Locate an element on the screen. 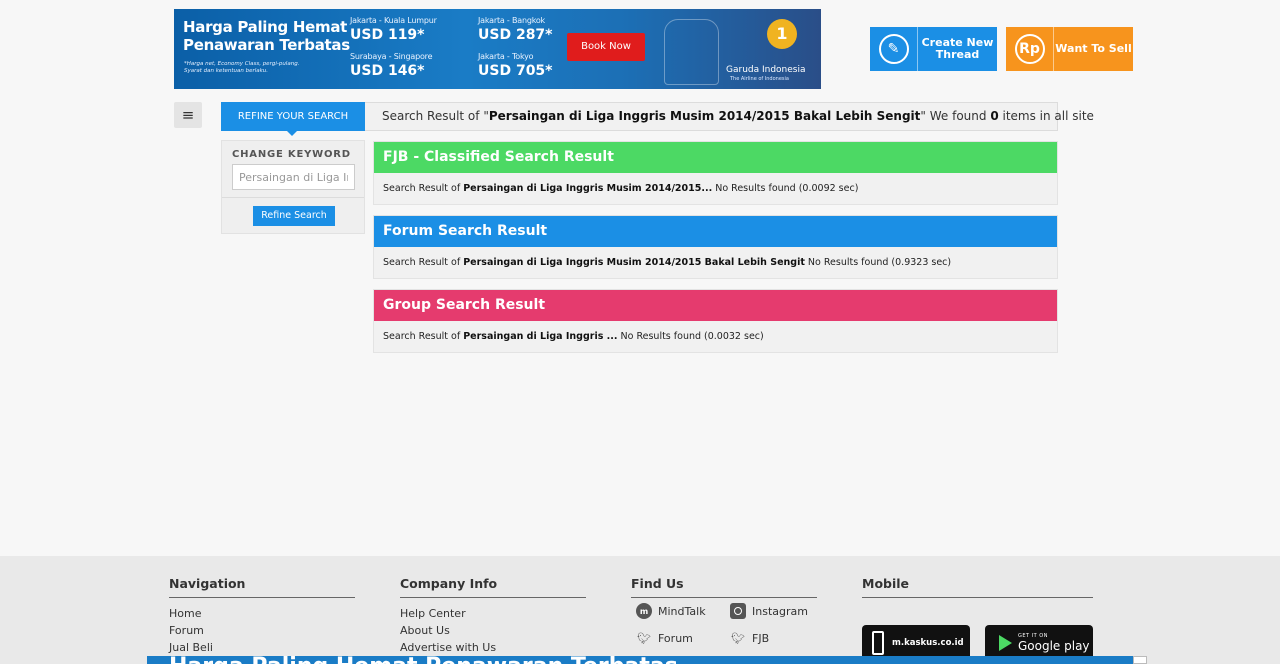 This screenshot has width=1280, height=664. summary-count: 0 is located at coordinates (994, 116).